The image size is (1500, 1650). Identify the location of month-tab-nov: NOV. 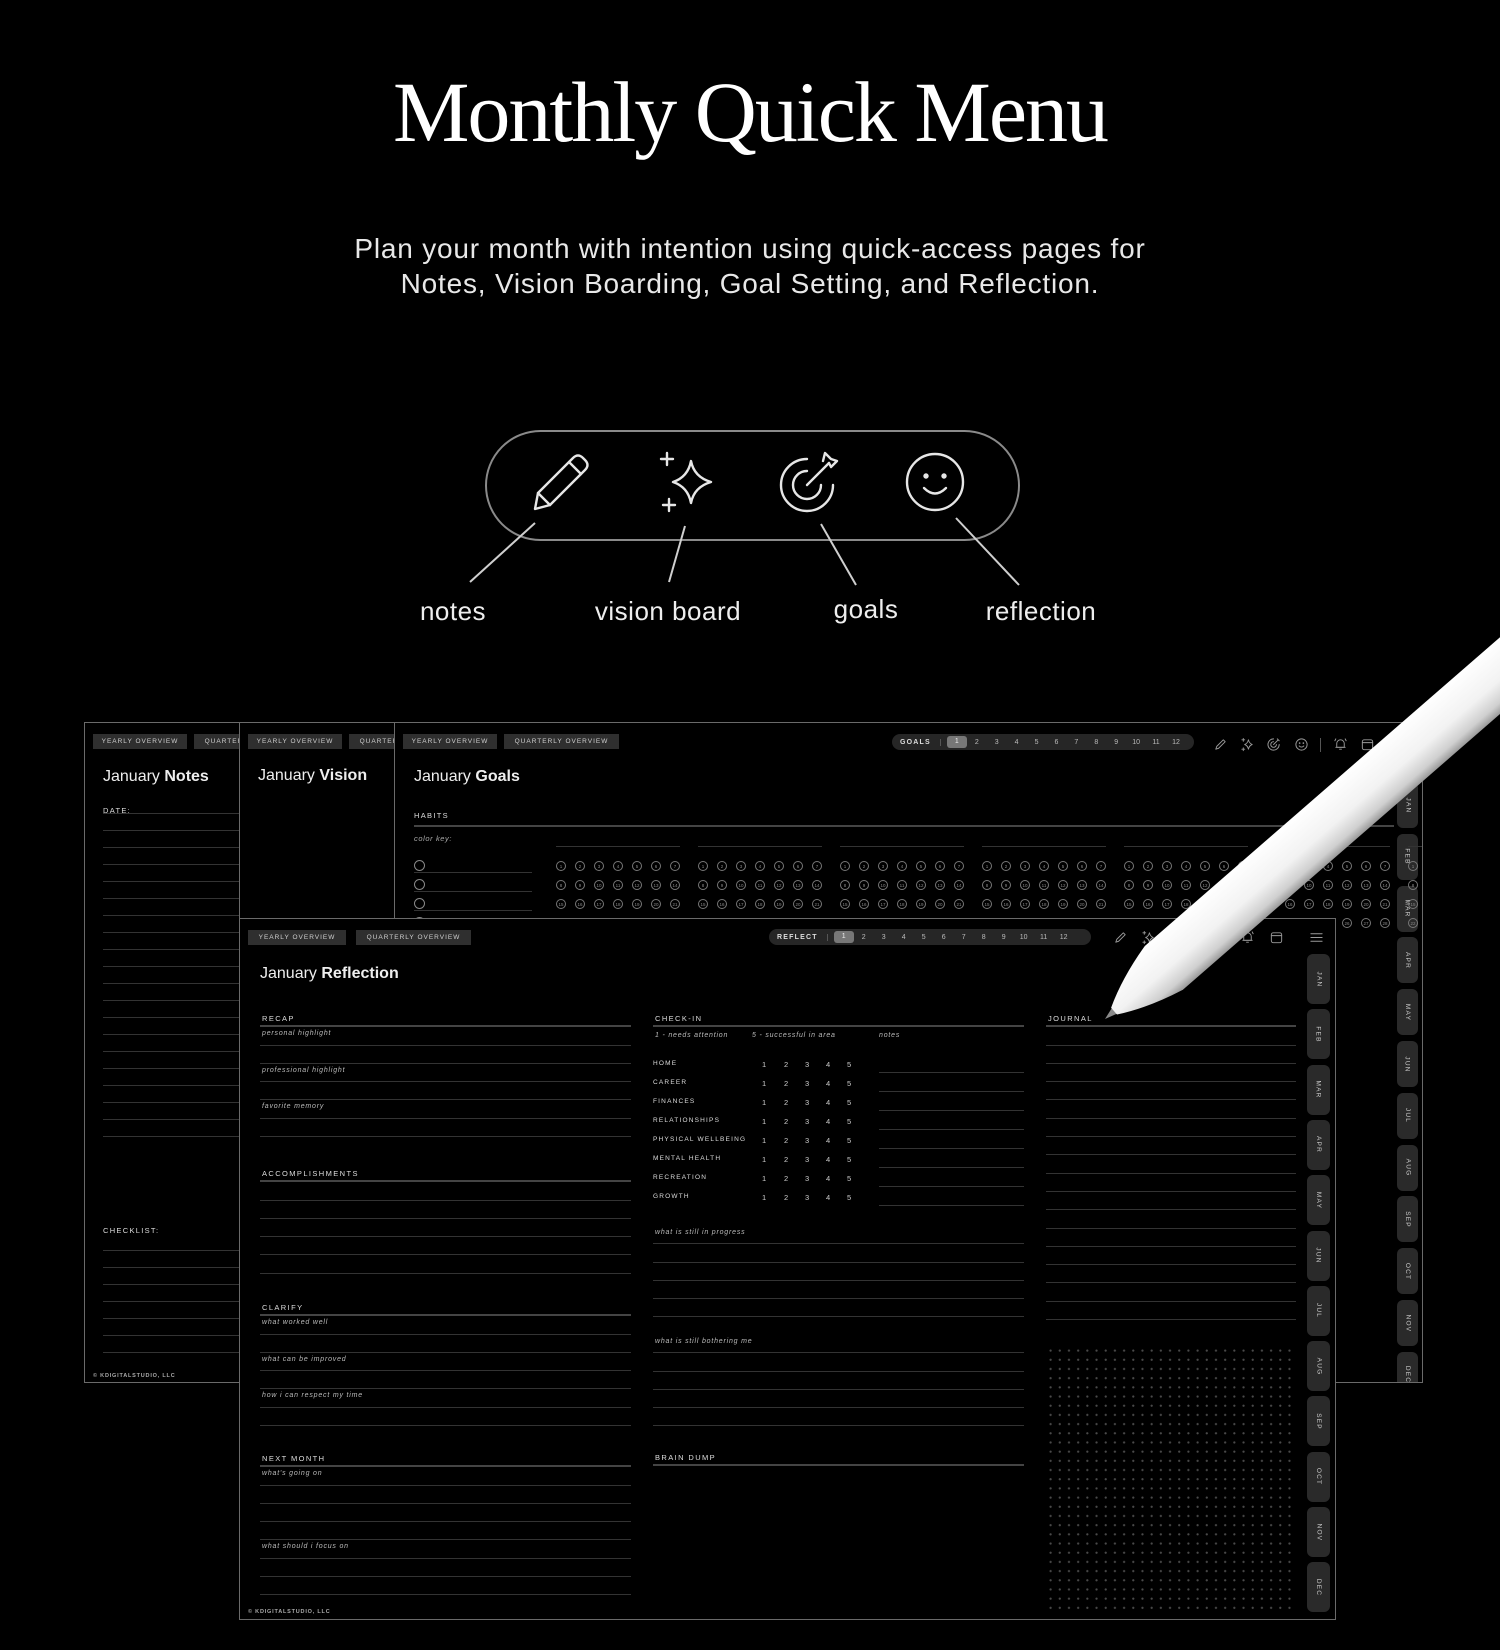
(1407, 1323).